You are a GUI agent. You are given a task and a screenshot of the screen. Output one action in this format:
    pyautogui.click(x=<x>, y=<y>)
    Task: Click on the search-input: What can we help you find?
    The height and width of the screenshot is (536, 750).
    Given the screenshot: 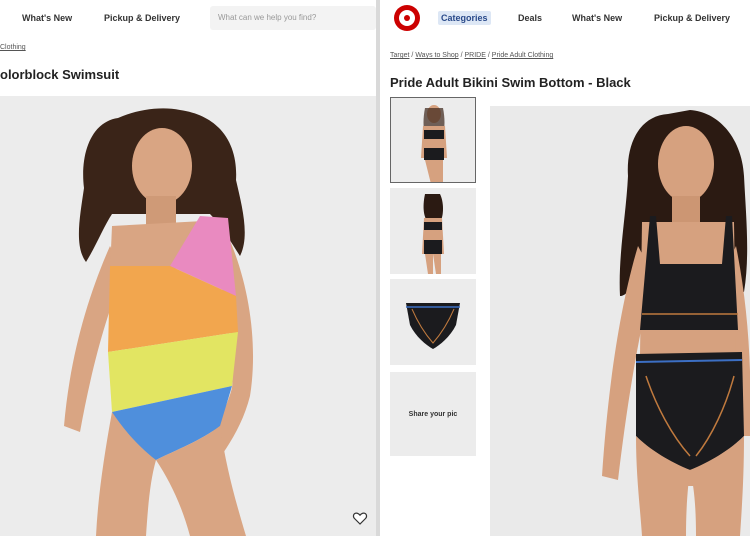 What is the action you would take?
    pyautogui.click(x=293, y=18)
    